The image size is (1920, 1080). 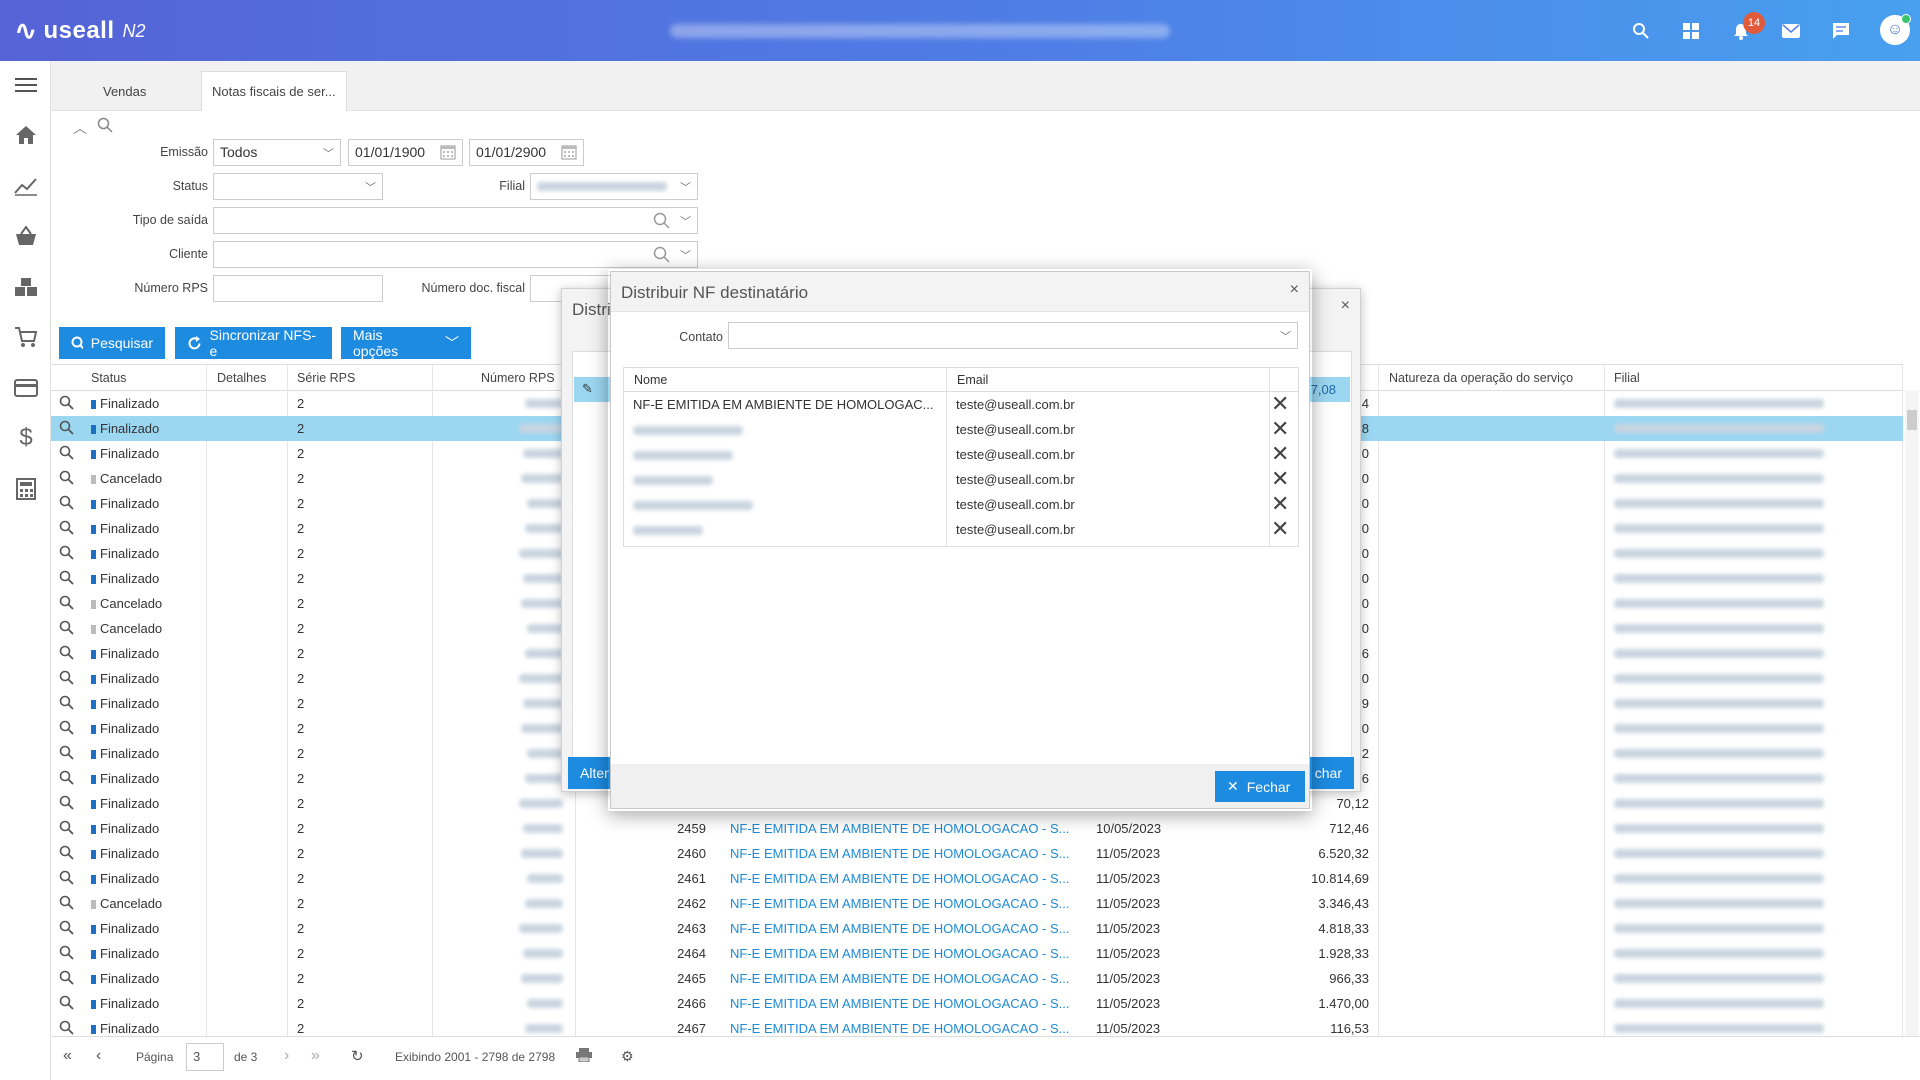 I want to click on pencil-icon: ✎, so click(x=587, y=389).